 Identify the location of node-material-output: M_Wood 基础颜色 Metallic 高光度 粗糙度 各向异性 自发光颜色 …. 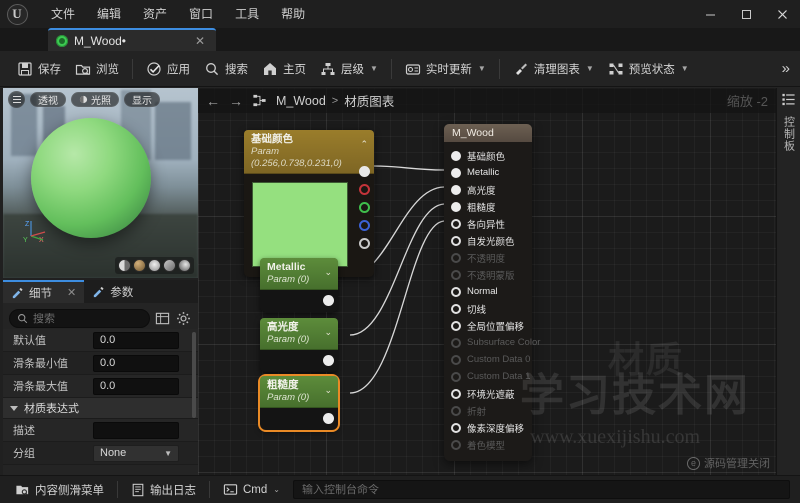
(492, 292).